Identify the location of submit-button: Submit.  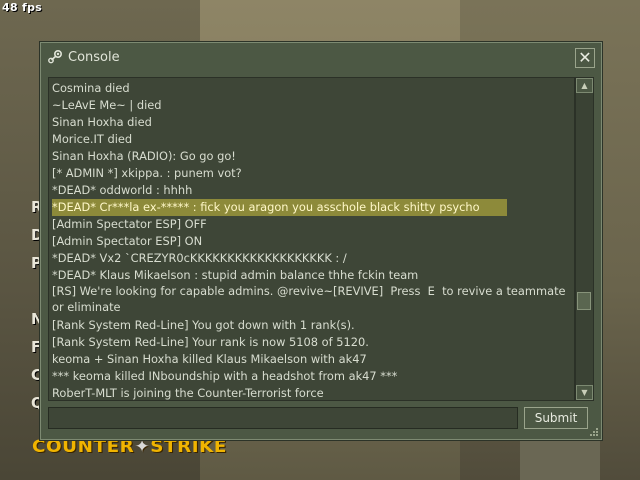
(556, 418).